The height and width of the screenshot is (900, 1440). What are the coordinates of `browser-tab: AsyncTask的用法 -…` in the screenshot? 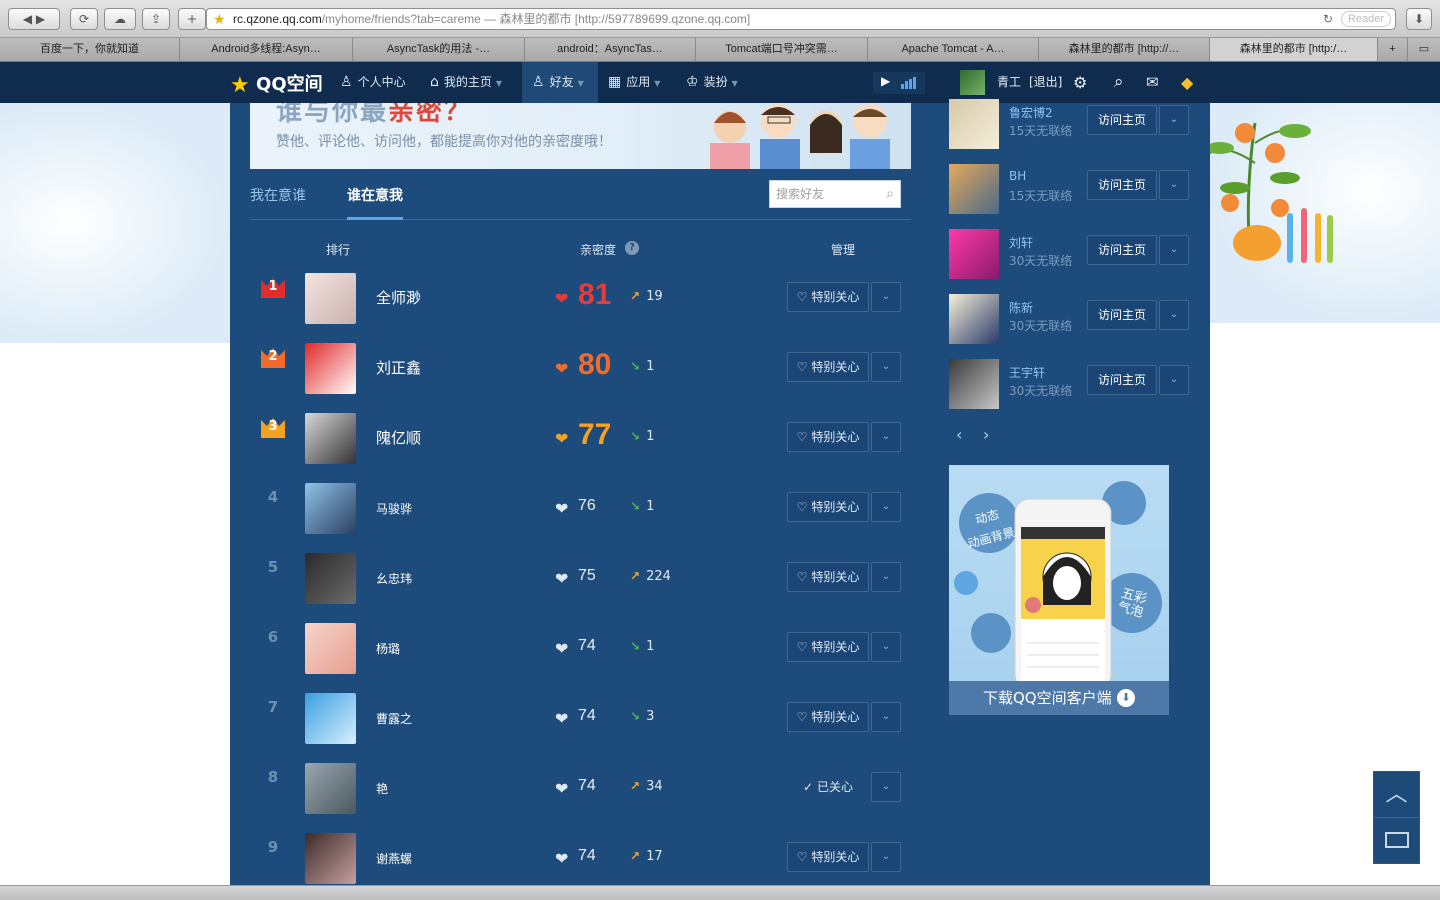 It's located at (439, 49).